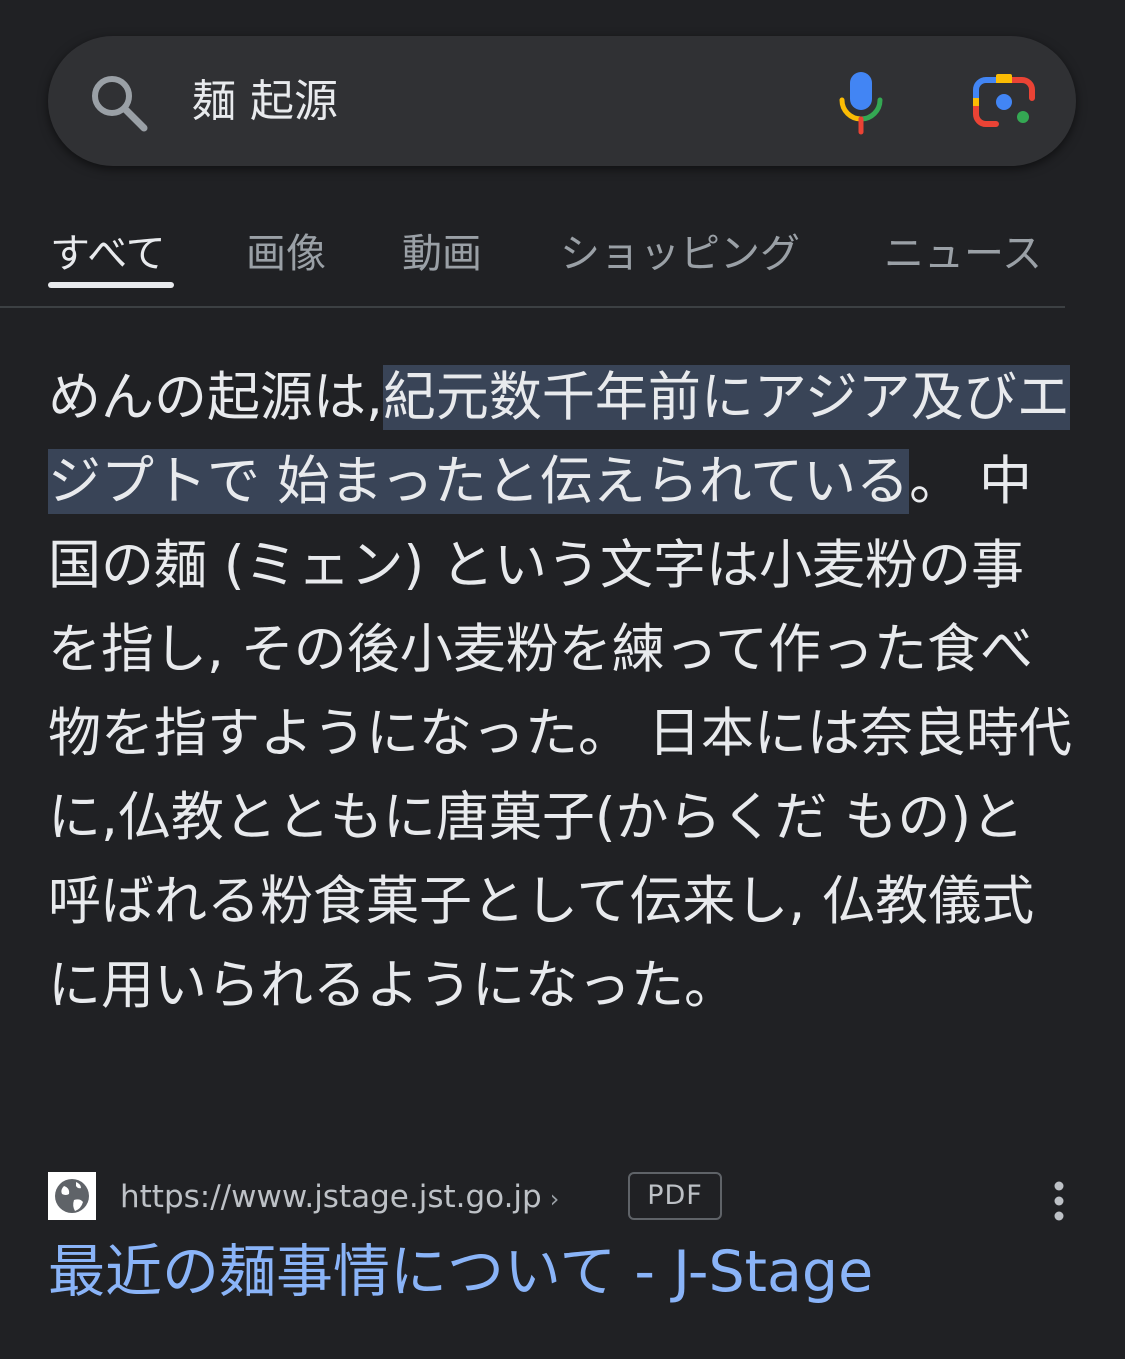  I want to click on mic-icon, so click(861, 103).